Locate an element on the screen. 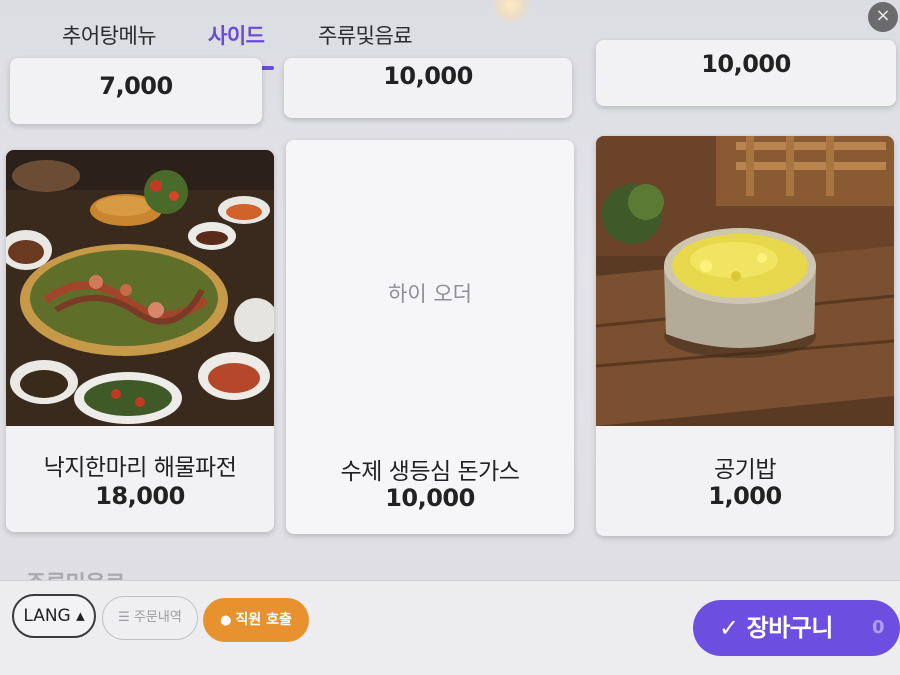 The width and height of the screenshot is (900, 675). menu-card-prev-1: 7,000 is located at coordinates (136, 91).